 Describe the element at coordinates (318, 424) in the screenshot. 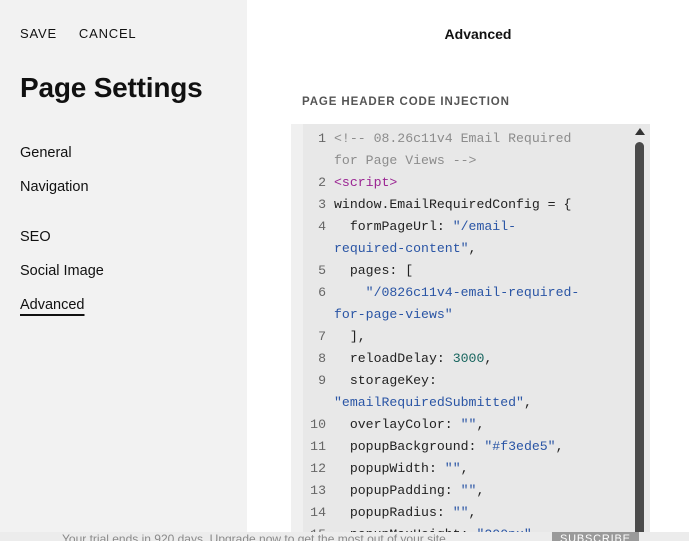

I see `line-number: 10` at that location.